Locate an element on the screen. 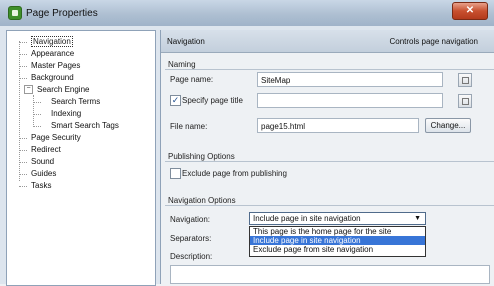 The image size is (494, 286). navigation-selected-value: Include page in site navigation is located at coordinates (307, 218).